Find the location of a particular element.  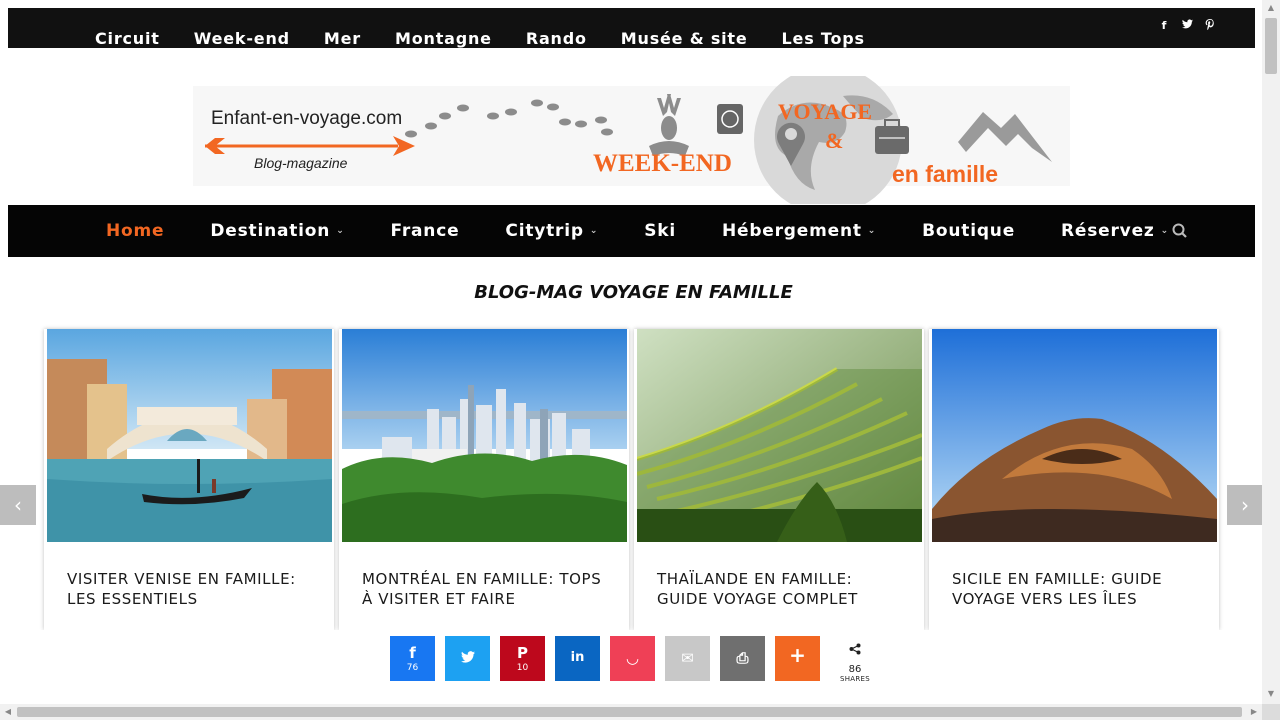

nav-france: France is located at coordinates (425, 231).